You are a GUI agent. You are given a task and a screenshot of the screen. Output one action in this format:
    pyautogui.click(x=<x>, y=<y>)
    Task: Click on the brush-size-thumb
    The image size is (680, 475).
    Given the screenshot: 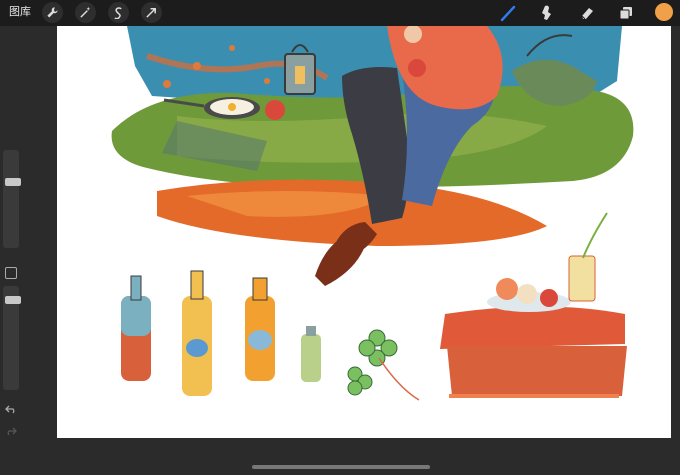 What is the action you would take?
    pyautogui.click(x=13, y=182)
    